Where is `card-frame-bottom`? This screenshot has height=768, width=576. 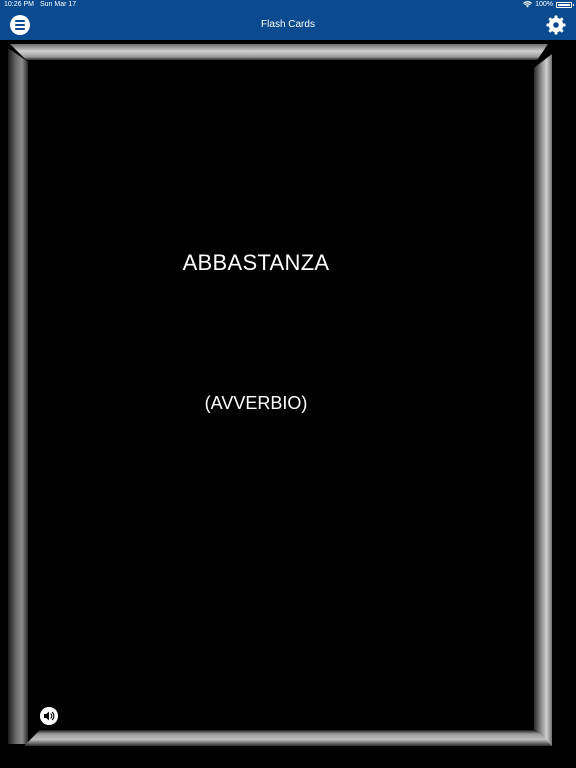
card-frame-bottom is located at coordinates (288, 738).